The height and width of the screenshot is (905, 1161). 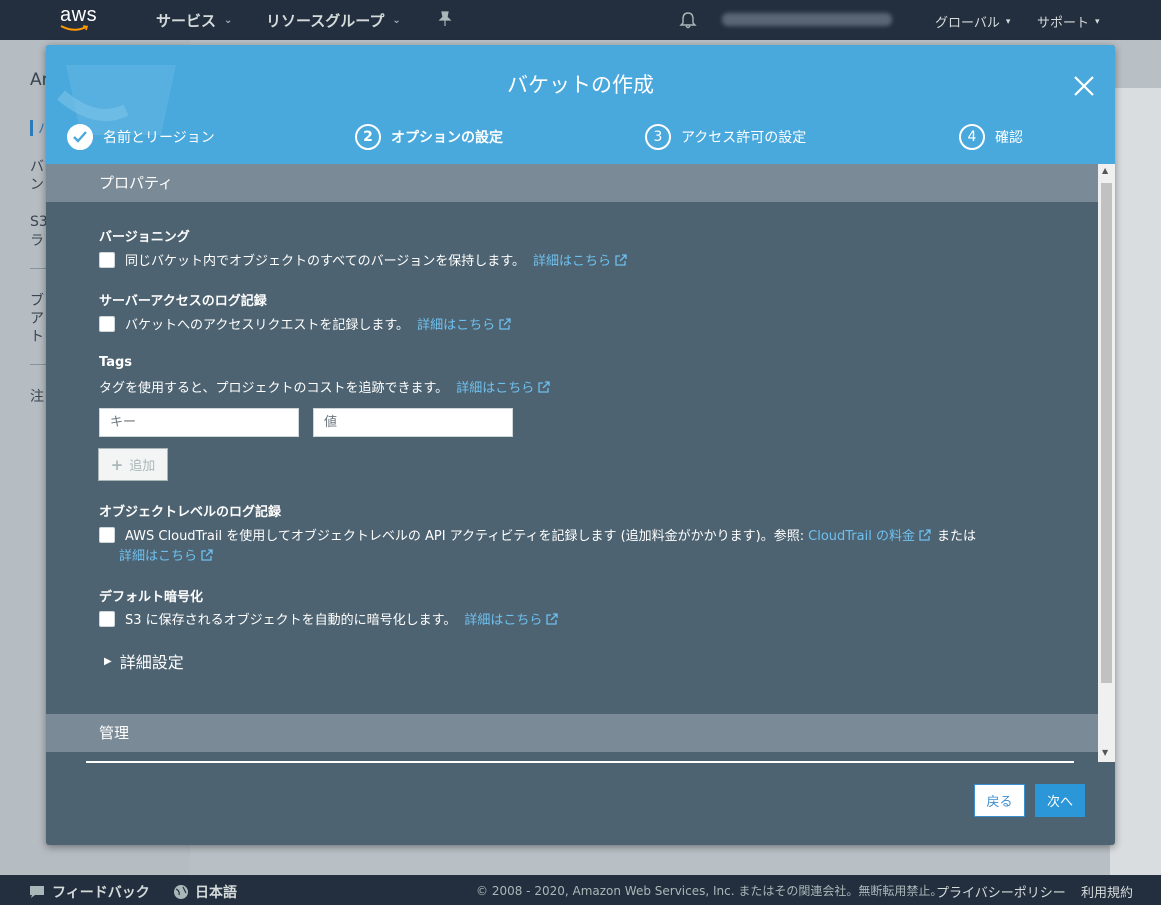 I want to click on feedback-link: フィードバック, so click(x=89, y=892).